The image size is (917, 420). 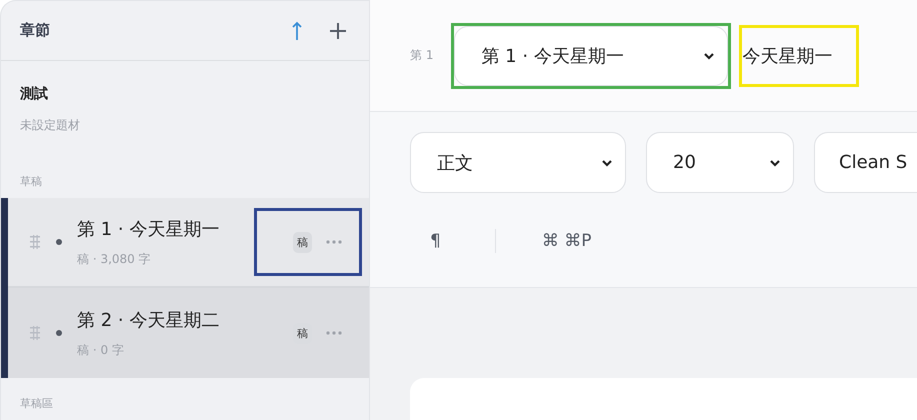 What do you see at coordinates (302, 242) in the screenshot?
I see `status-badge: 稿` at bounding box center [302, 242].